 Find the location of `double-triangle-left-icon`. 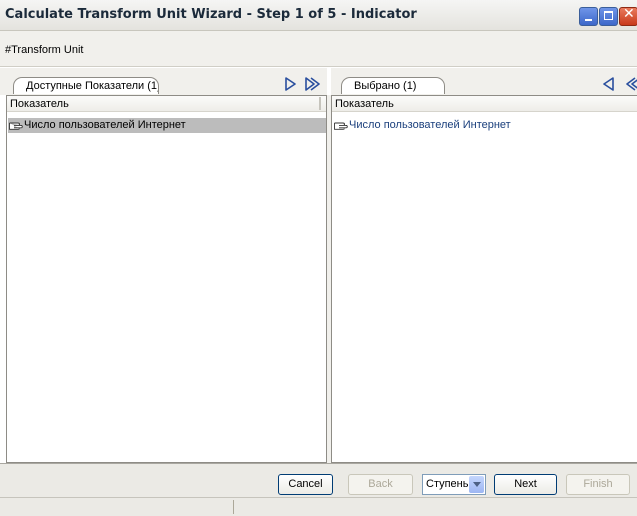

double-triangle-left-icon is located at coordinates (631, 84).